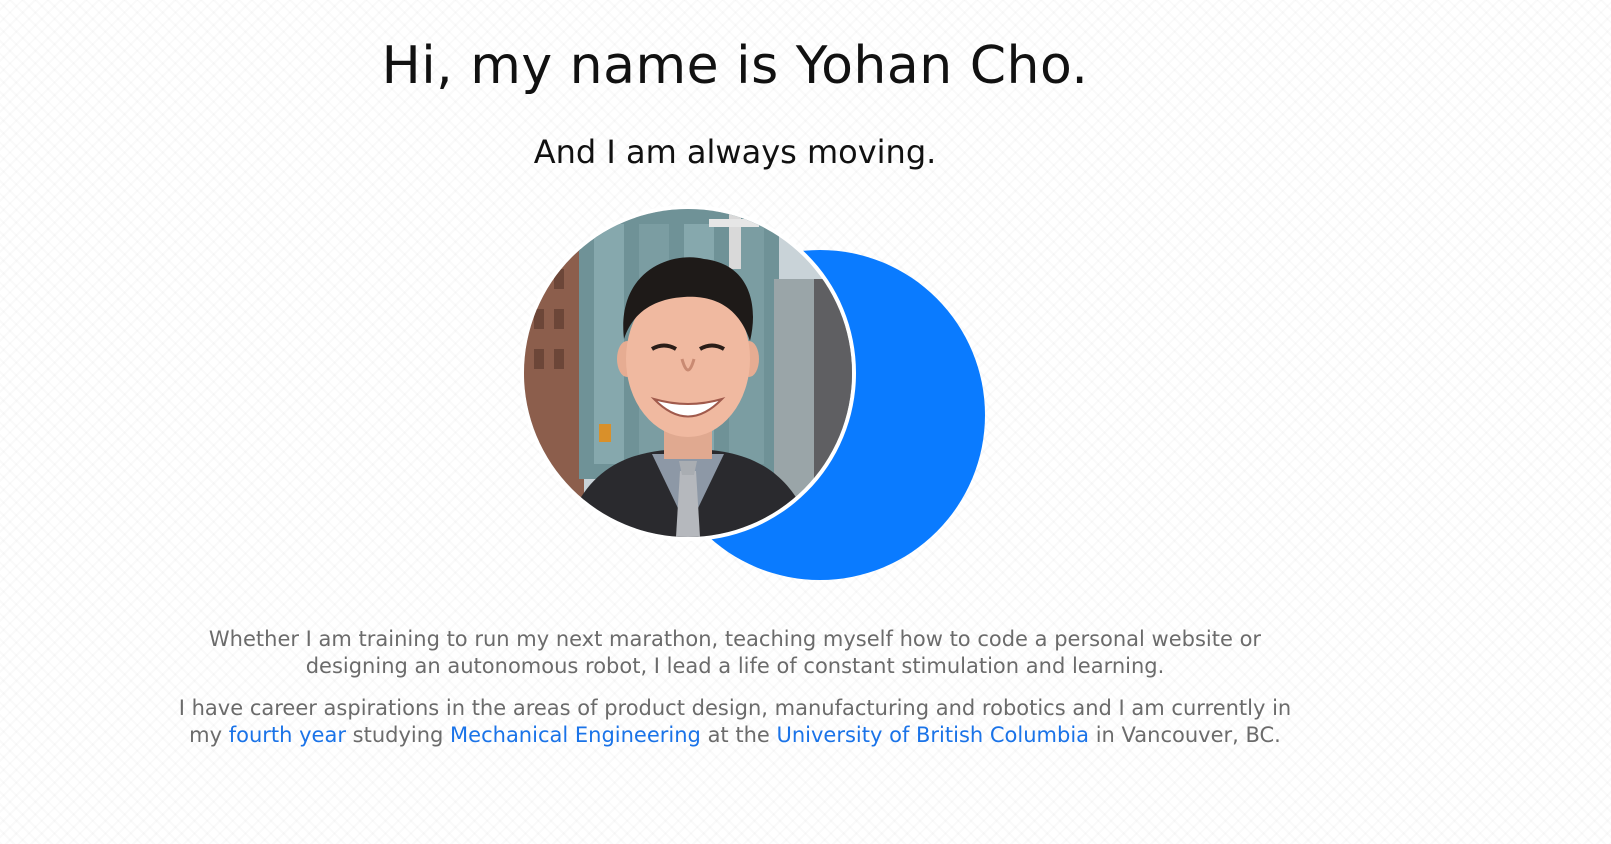 The height and width of the screenshot is (844, 1611). I want to click on portrait-photo, so click(688, 373).